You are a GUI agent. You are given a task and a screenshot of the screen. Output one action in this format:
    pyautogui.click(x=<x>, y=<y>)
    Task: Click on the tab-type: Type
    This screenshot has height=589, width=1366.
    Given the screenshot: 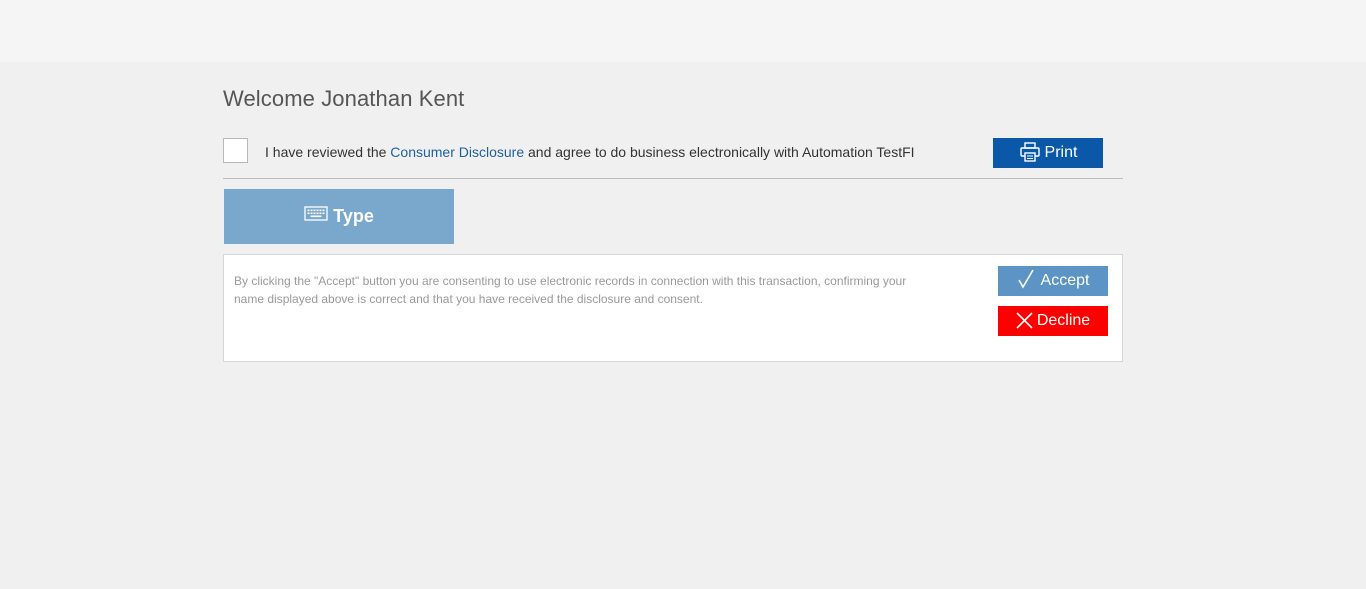 What is the action you would take?
    pyautogui.click(x=339, y=216)
    